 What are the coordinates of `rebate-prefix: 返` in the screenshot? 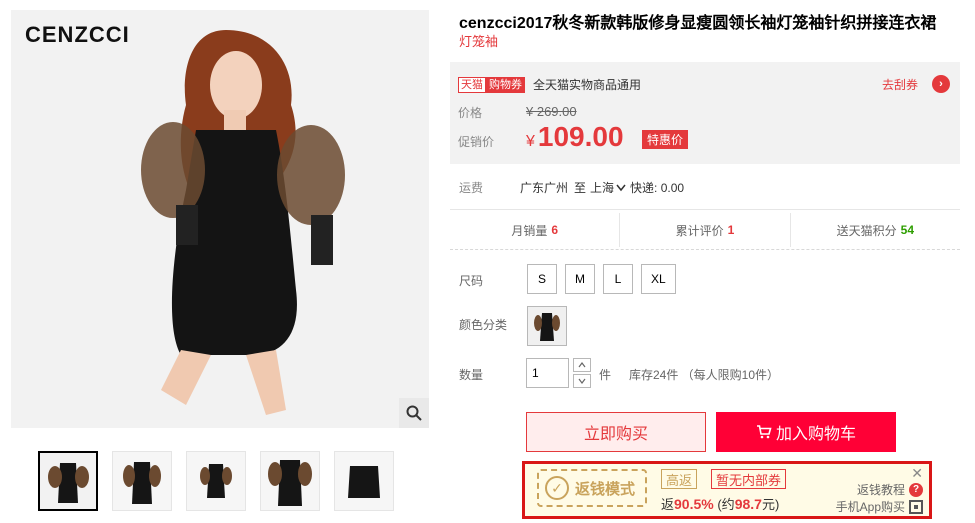 It's located at (668, 504).